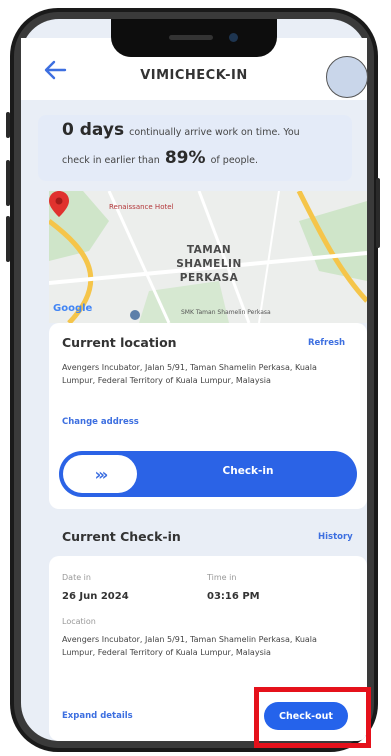  I want to click on check-in-label: Check-in, so click(248, 471).